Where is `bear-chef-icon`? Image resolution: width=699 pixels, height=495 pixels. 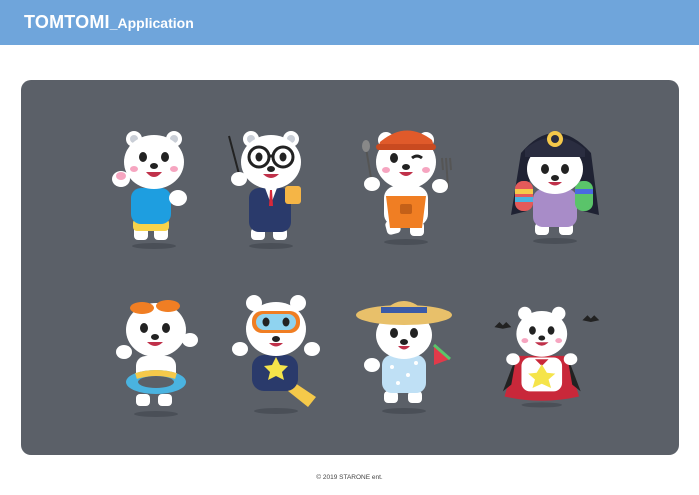
bear-chef-icon is located at coordinates (407, 187).